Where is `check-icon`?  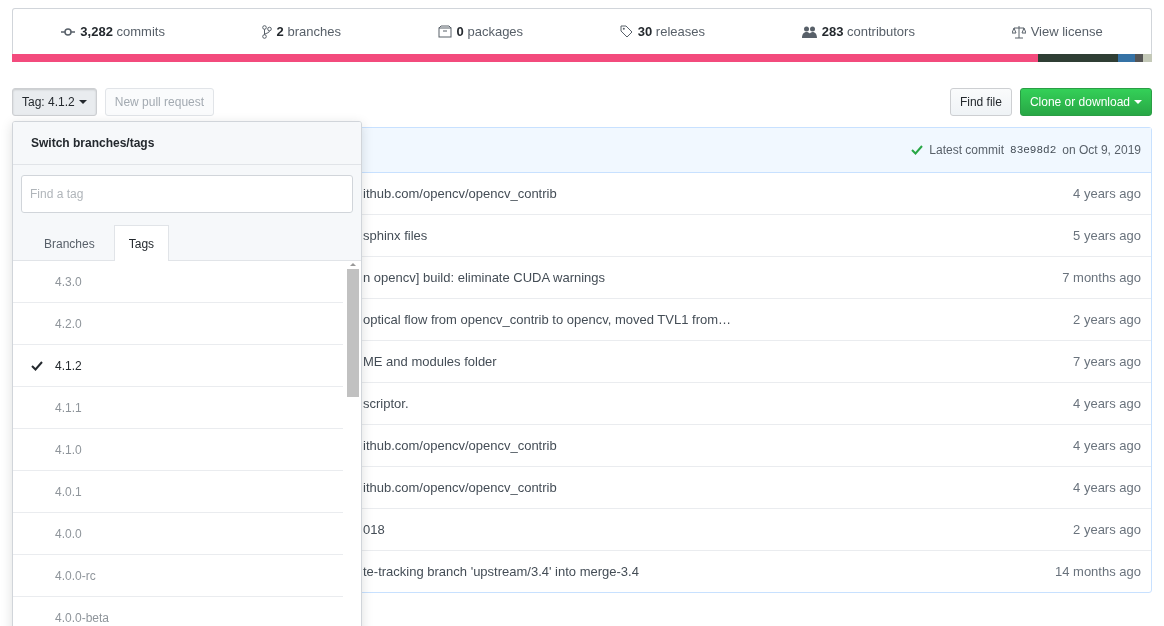
check-icon is located at coordinates (917, 150).